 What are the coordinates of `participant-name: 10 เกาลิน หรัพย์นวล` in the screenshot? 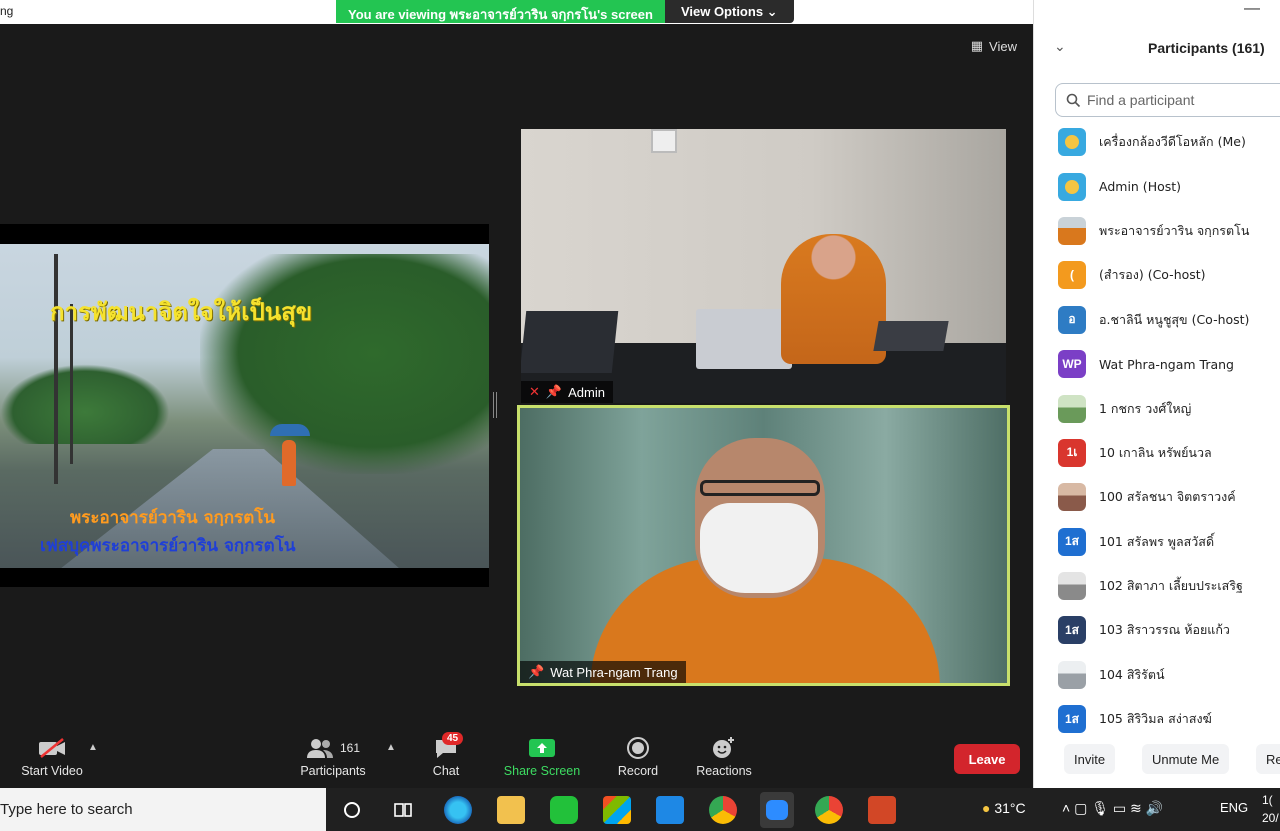 It's located at (1155, 452).